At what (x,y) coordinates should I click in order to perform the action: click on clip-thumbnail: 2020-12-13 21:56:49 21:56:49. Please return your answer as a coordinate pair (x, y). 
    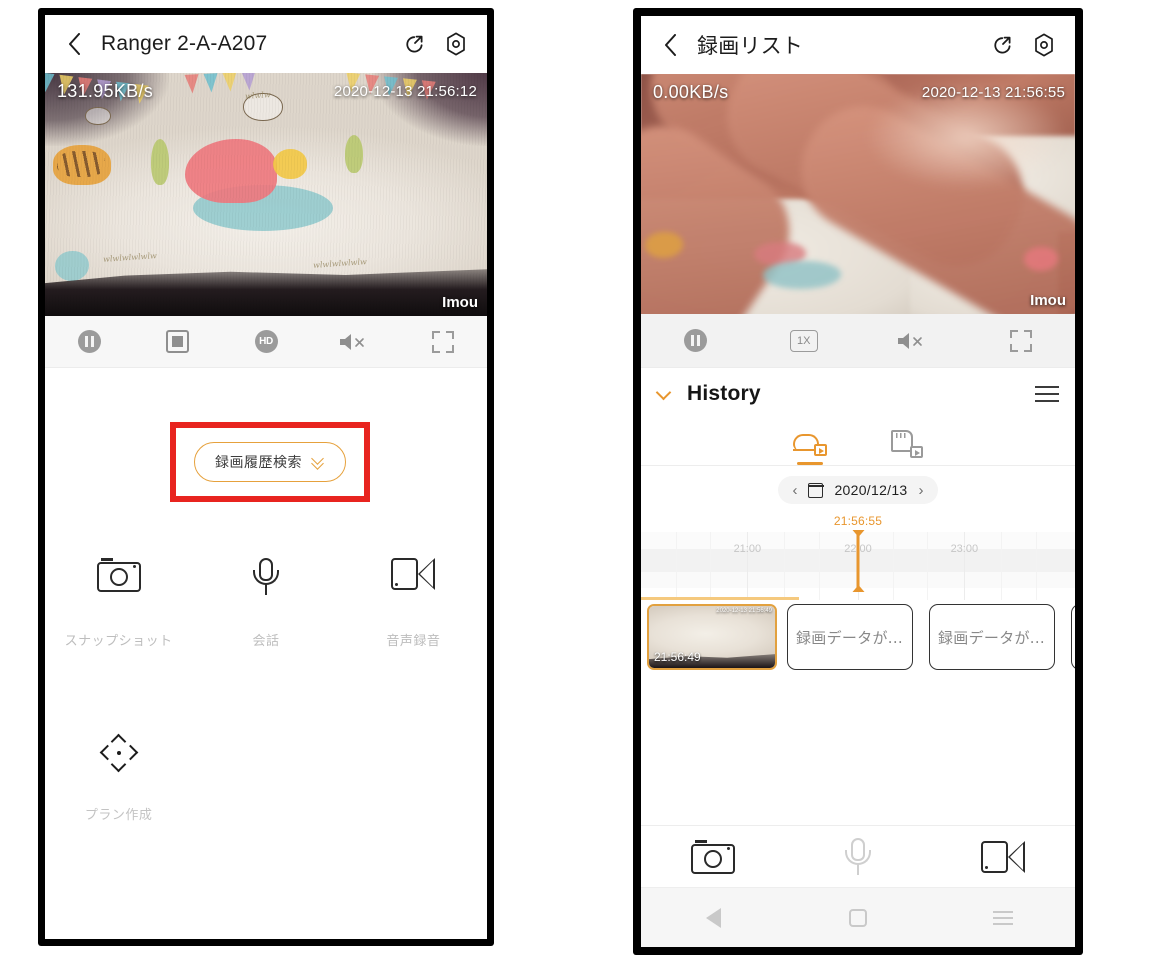
    Looking at the image, I should click on (712, 637).